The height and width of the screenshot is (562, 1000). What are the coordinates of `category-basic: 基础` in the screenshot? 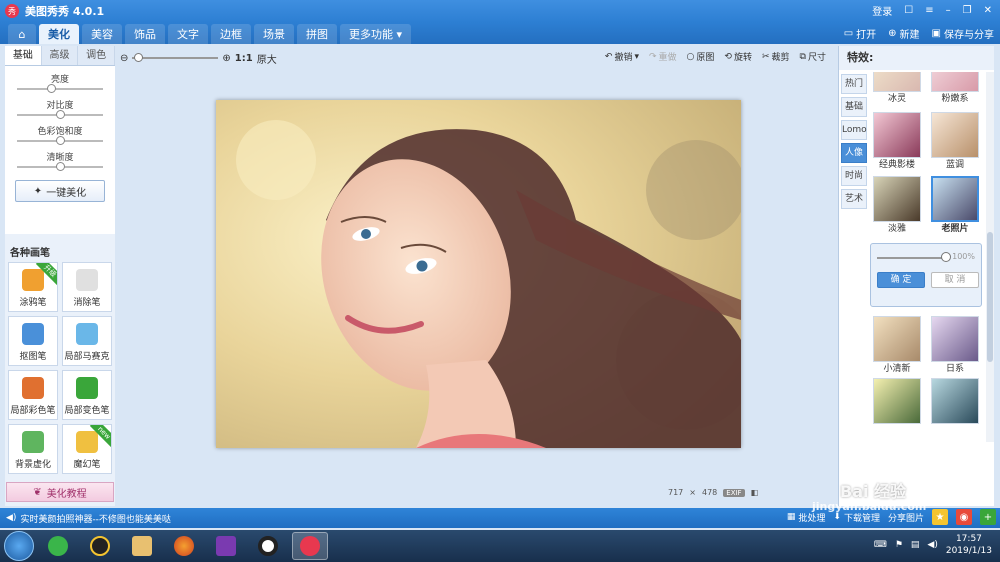 It's located at (854, 107).